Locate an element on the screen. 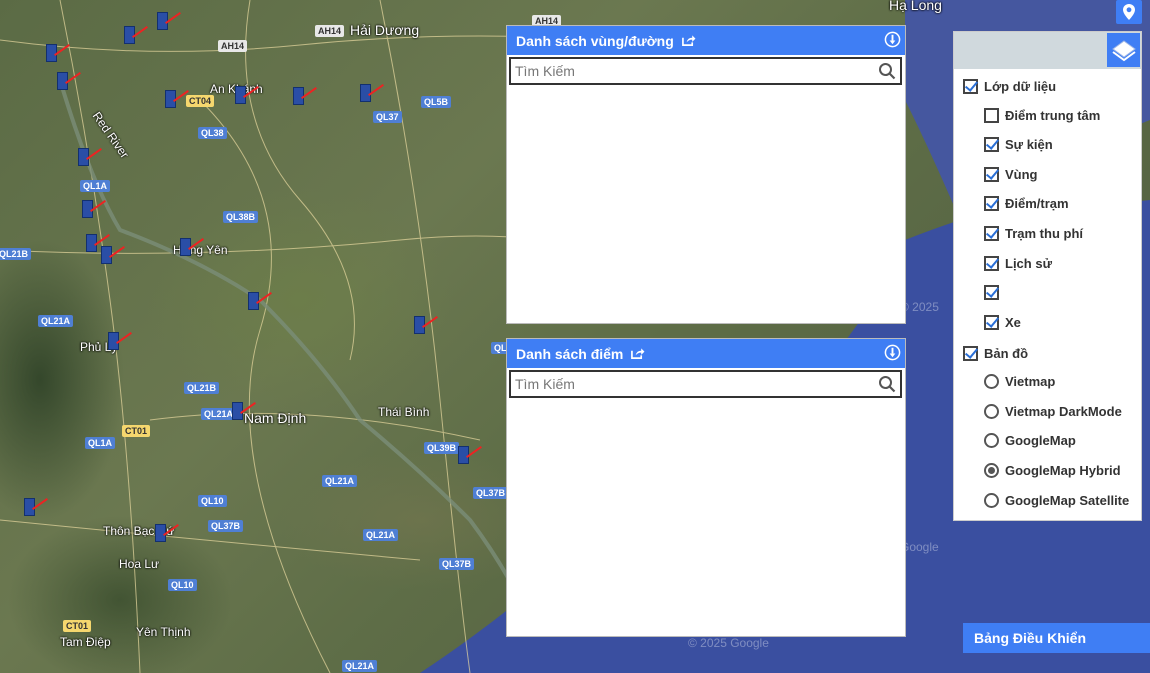  base-map-toggle: Bản đồ is located at coordinates (995, 353).